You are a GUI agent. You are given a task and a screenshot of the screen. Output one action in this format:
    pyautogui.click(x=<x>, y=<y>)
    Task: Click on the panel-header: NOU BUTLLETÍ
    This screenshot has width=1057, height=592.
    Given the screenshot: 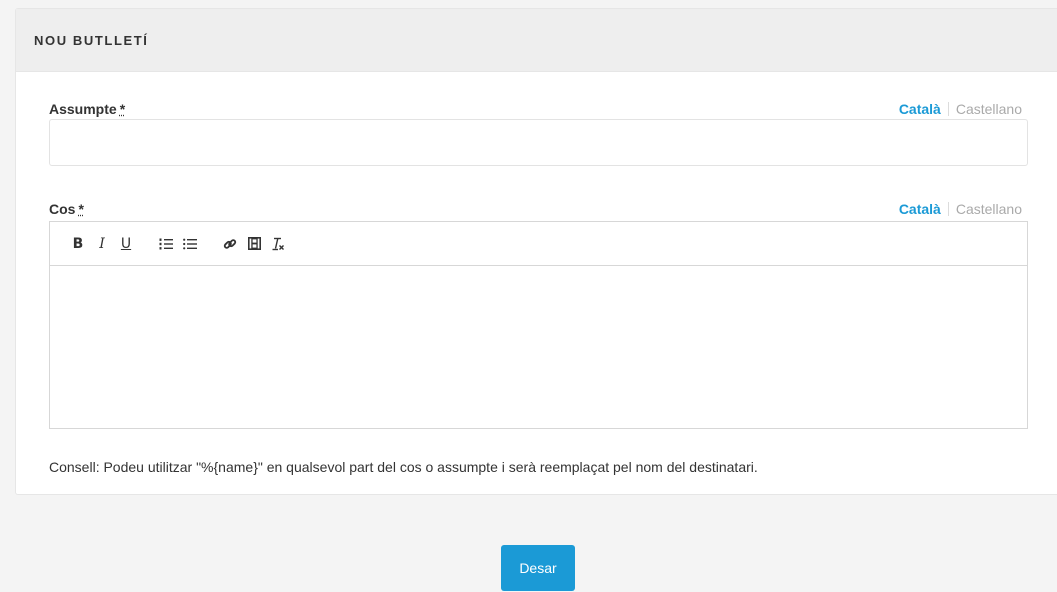 What is the action you would take?
    pyautogui.click(x=536, y=40)
    